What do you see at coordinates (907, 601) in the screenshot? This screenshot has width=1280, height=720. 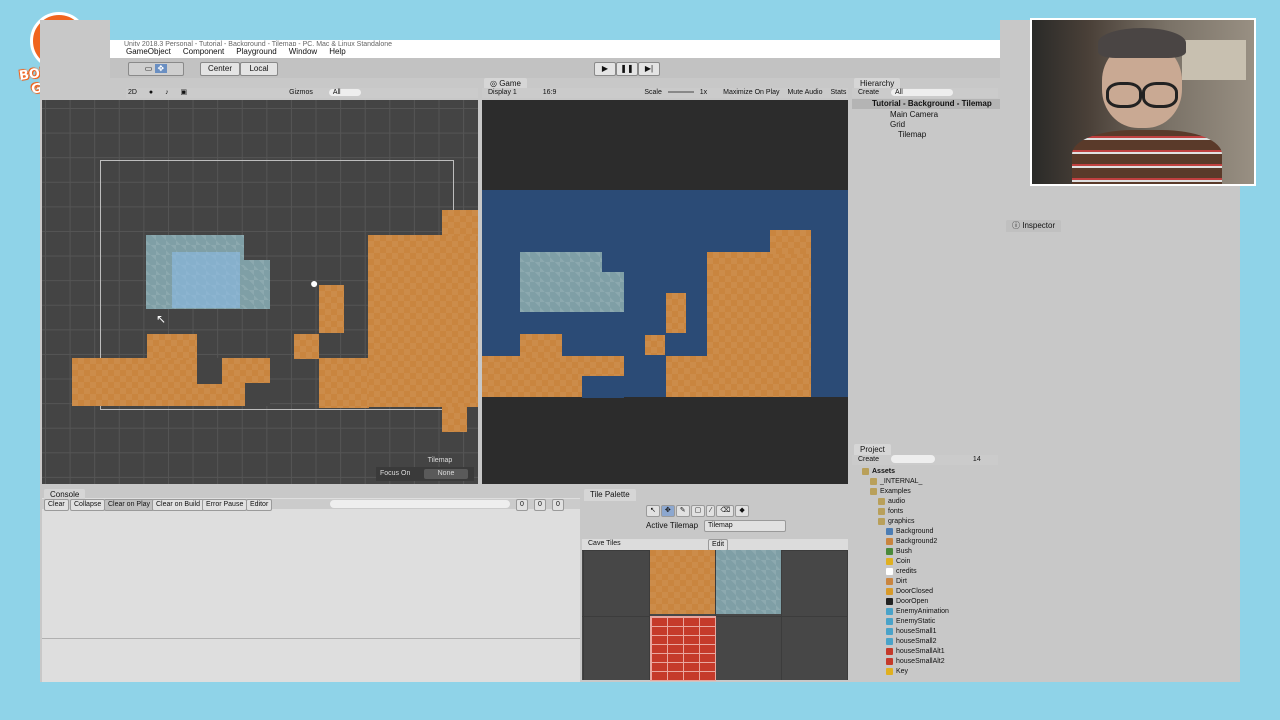 I see `project-item: DoorOpen` at bounding box center [907, 601].